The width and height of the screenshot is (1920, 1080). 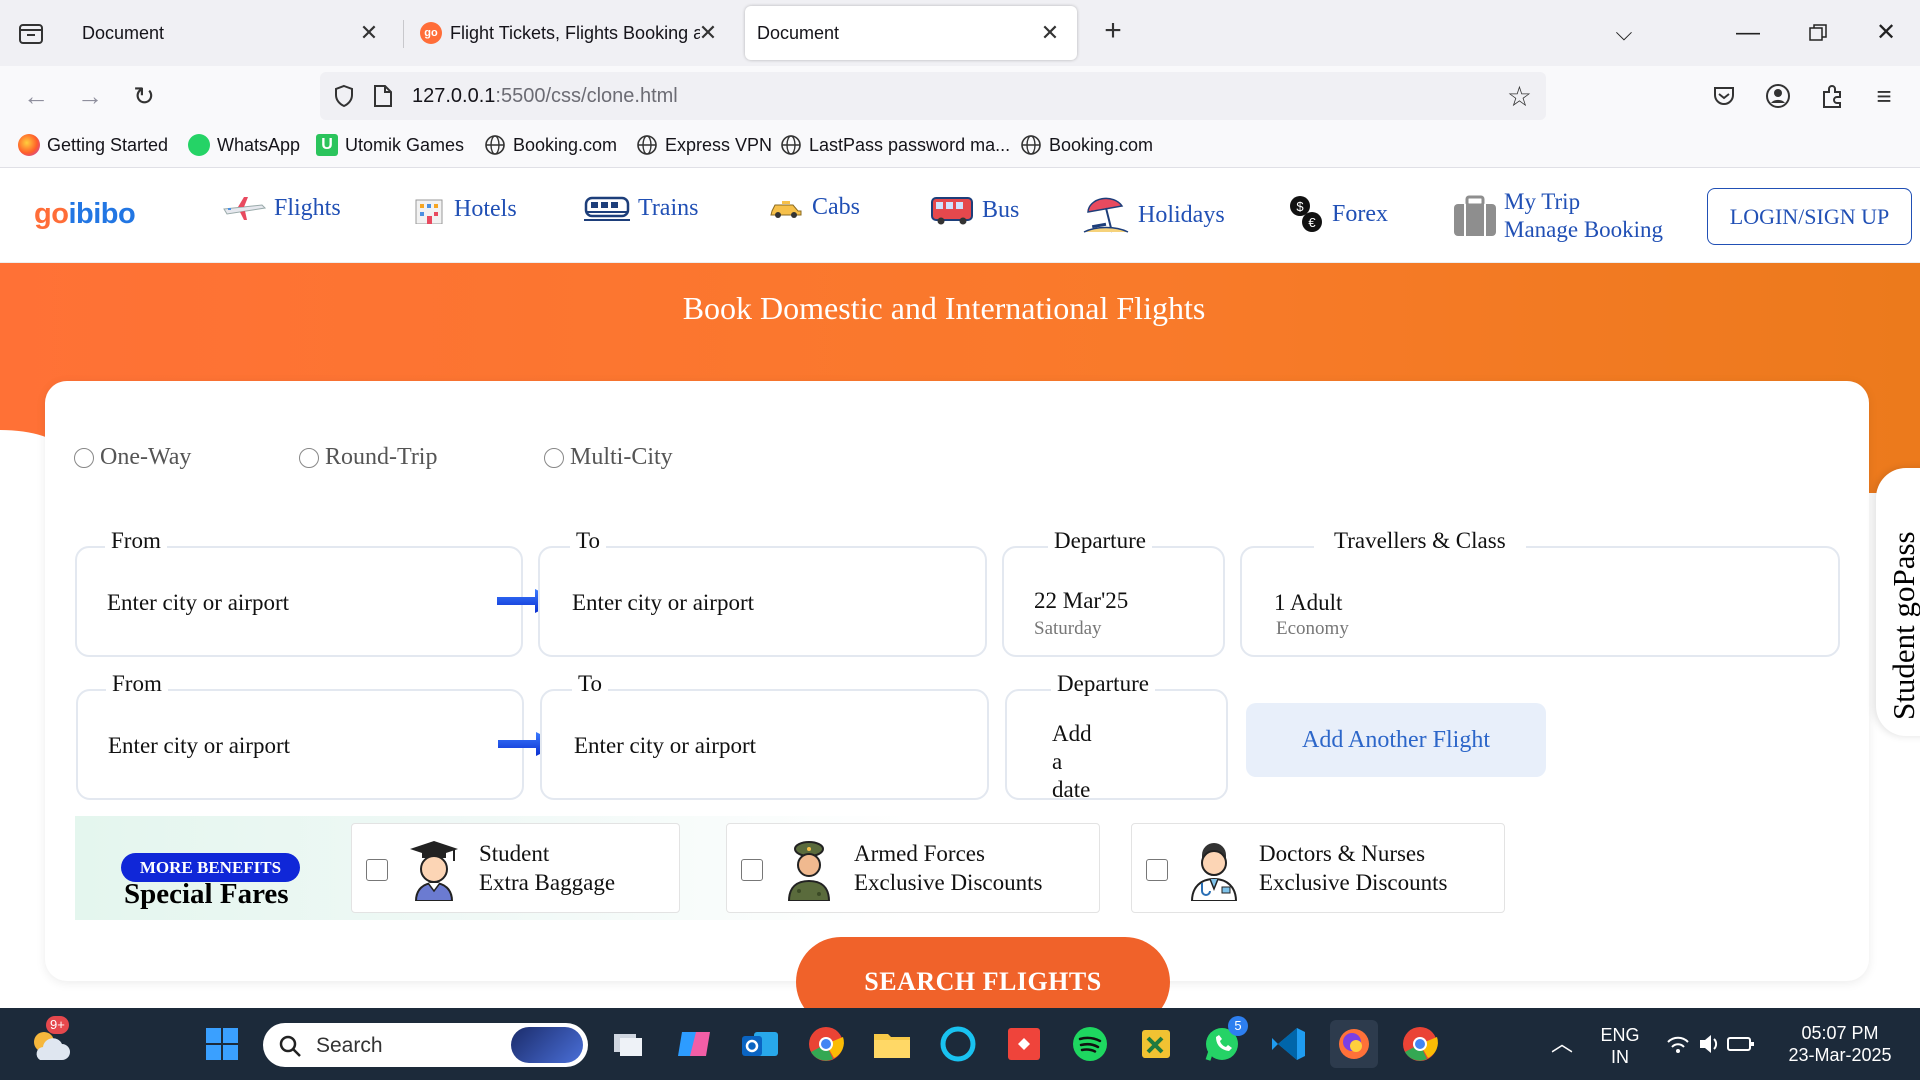 I want to click on login-signup-button: LOGIN/SIGN UP, so click(x=1809, y=216).